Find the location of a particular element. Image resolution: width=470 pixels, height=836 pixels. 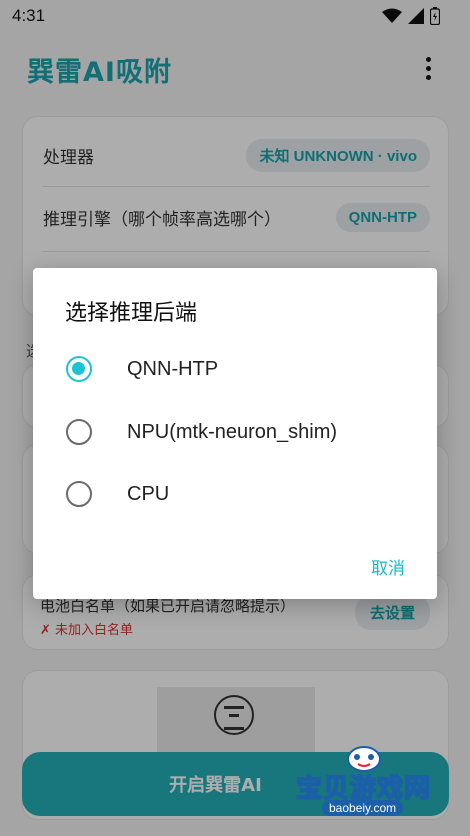

option-cpu: CPU is located at coordinates (235, 494).